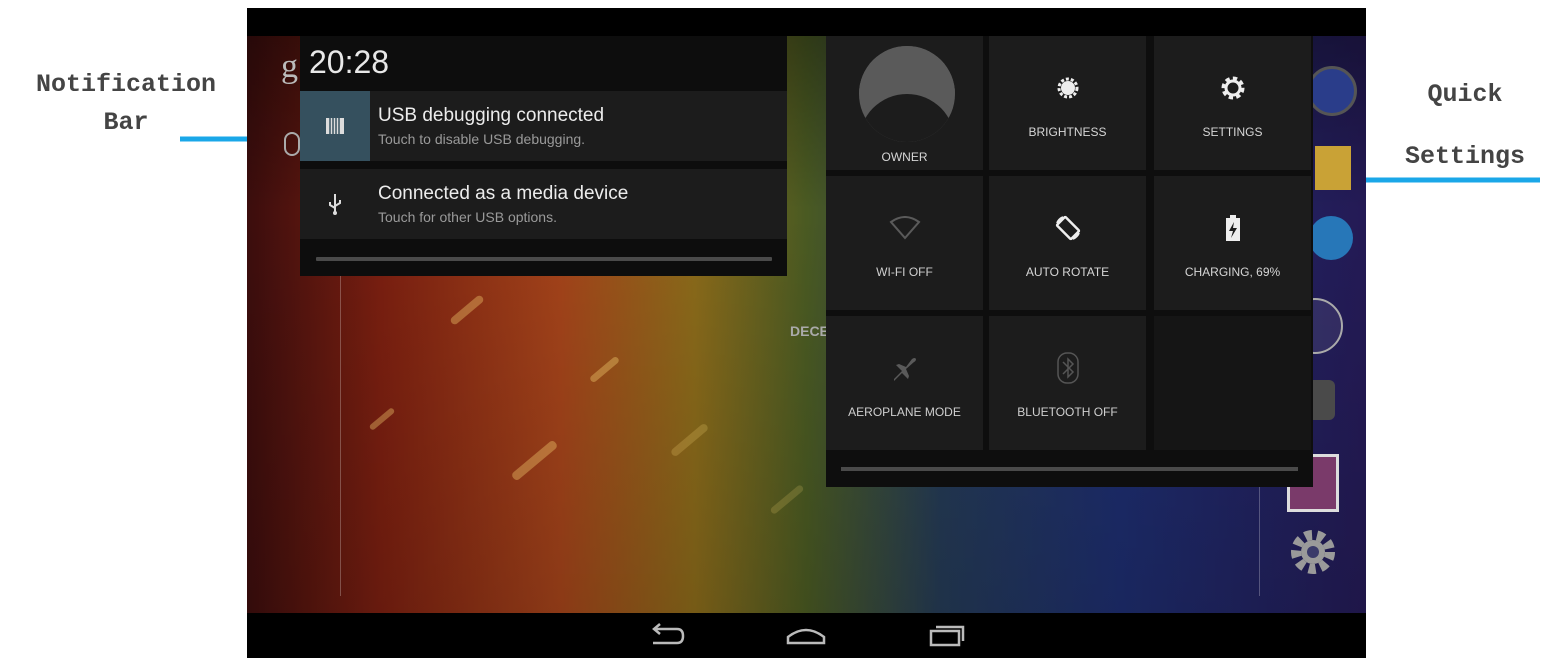  Describe the element at coordinates (1067, 88) in the screenshot. I see `brightness-icon` at that location.